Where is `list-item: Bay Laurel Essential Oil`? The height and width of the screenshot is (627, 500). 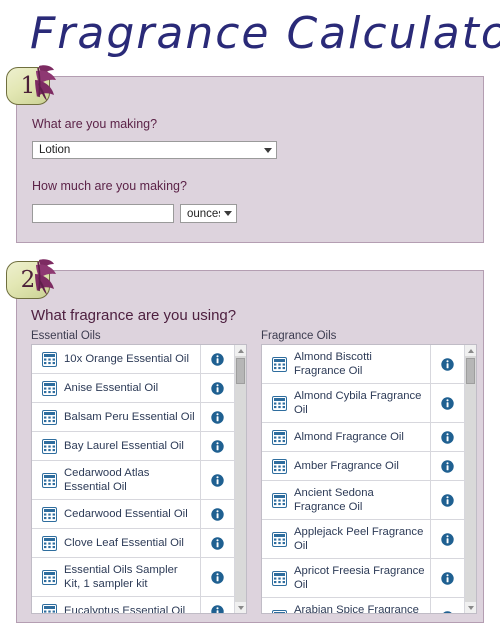
list-item: Bay Laurel Essential Oil is located at coordinates (133, 446).